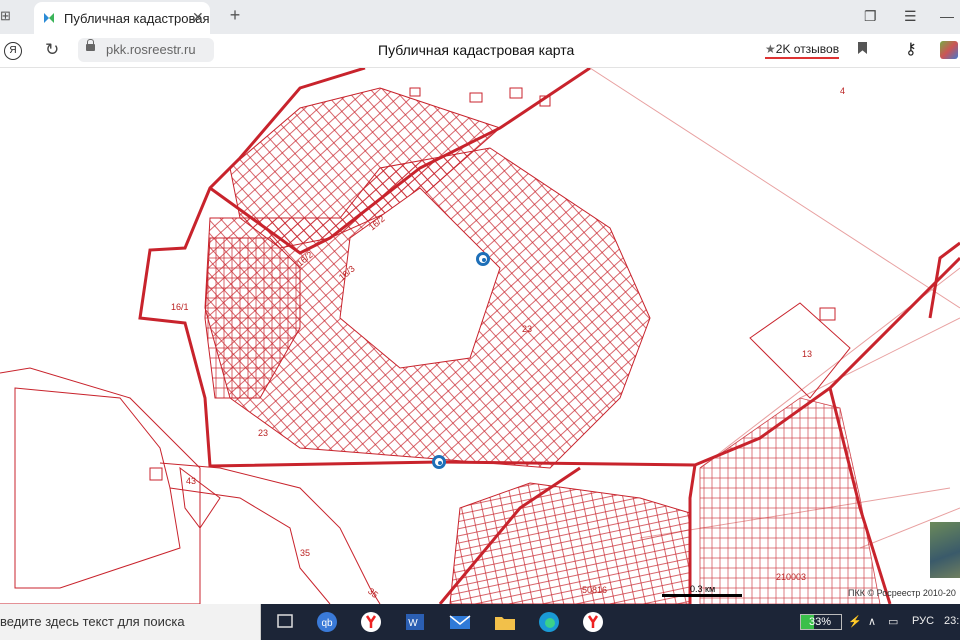 This screenshot has height=640, width=960. I want to click on svg-text: qb, so click(327, 623).